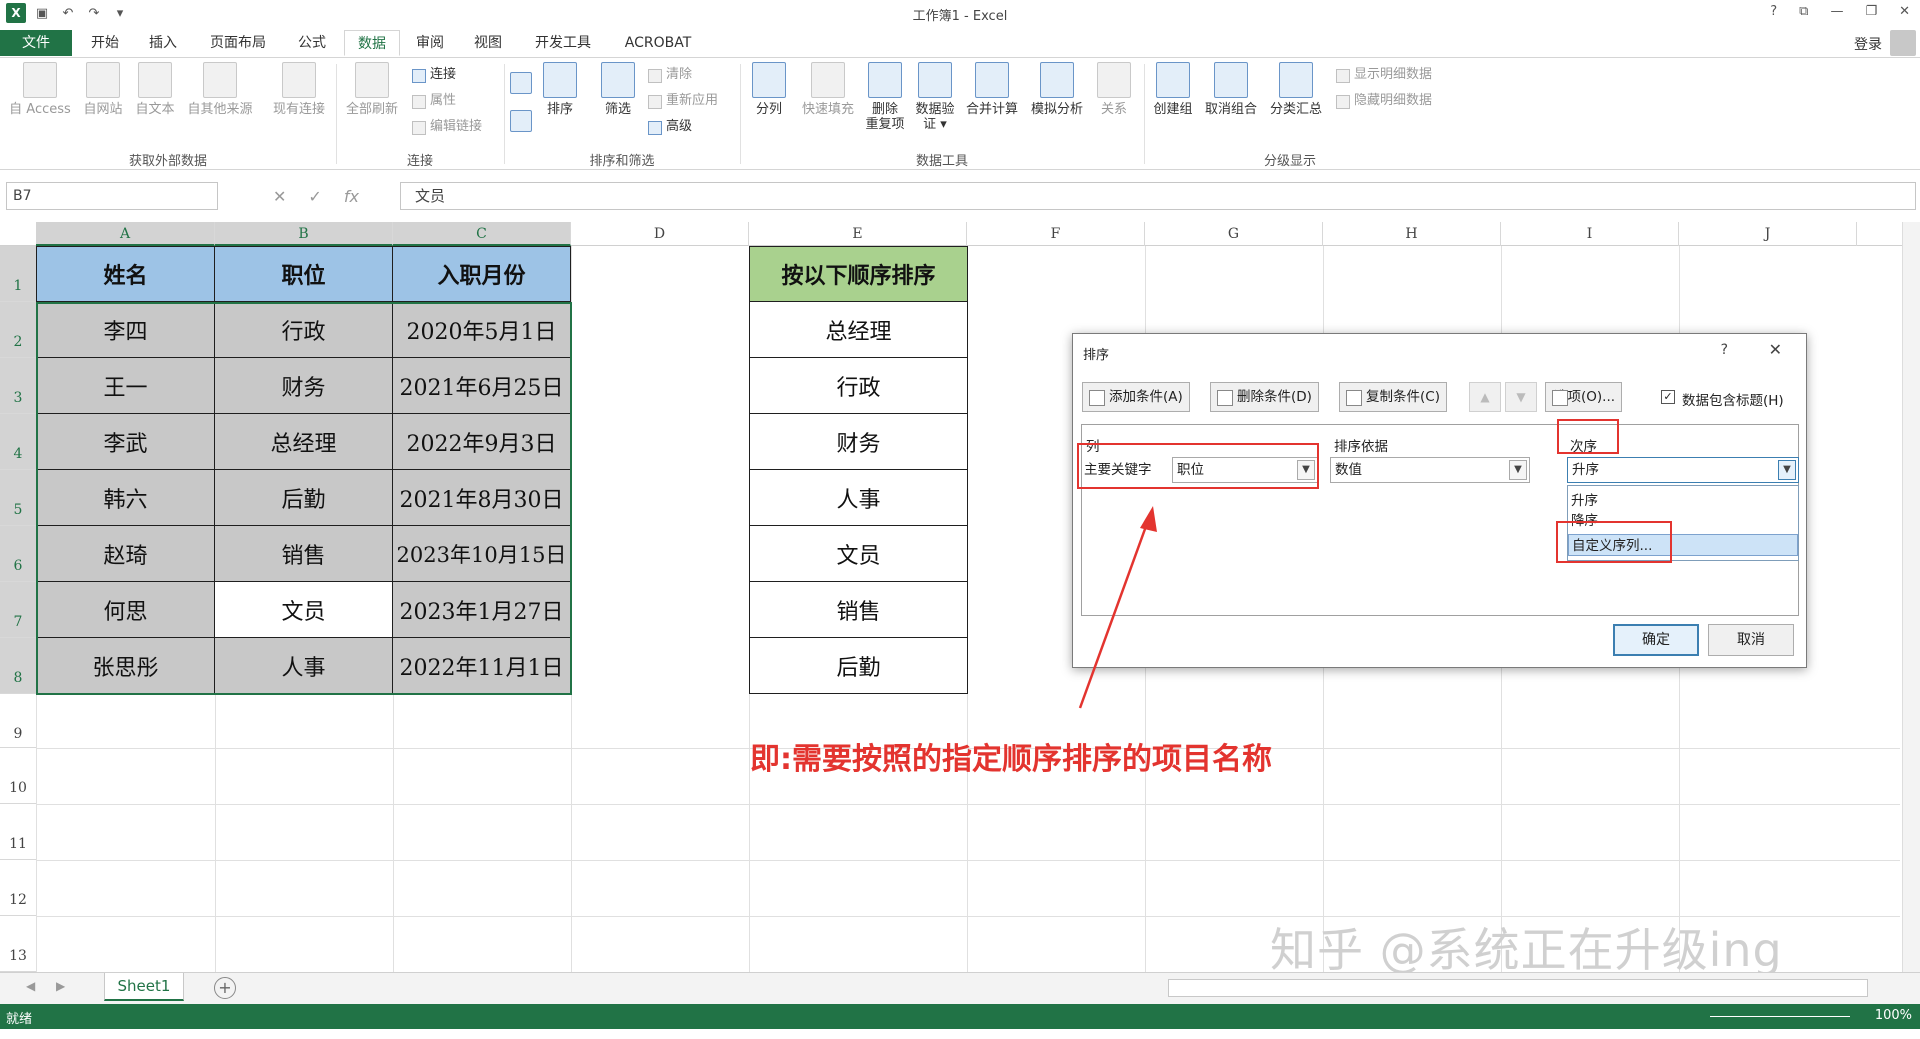 The height and width of the screenshot is (1039, 1920). What do you see at coordinates (858, 330) in the screenshot?
I see `order-item: 总经理` at bounding box center [858, 330].